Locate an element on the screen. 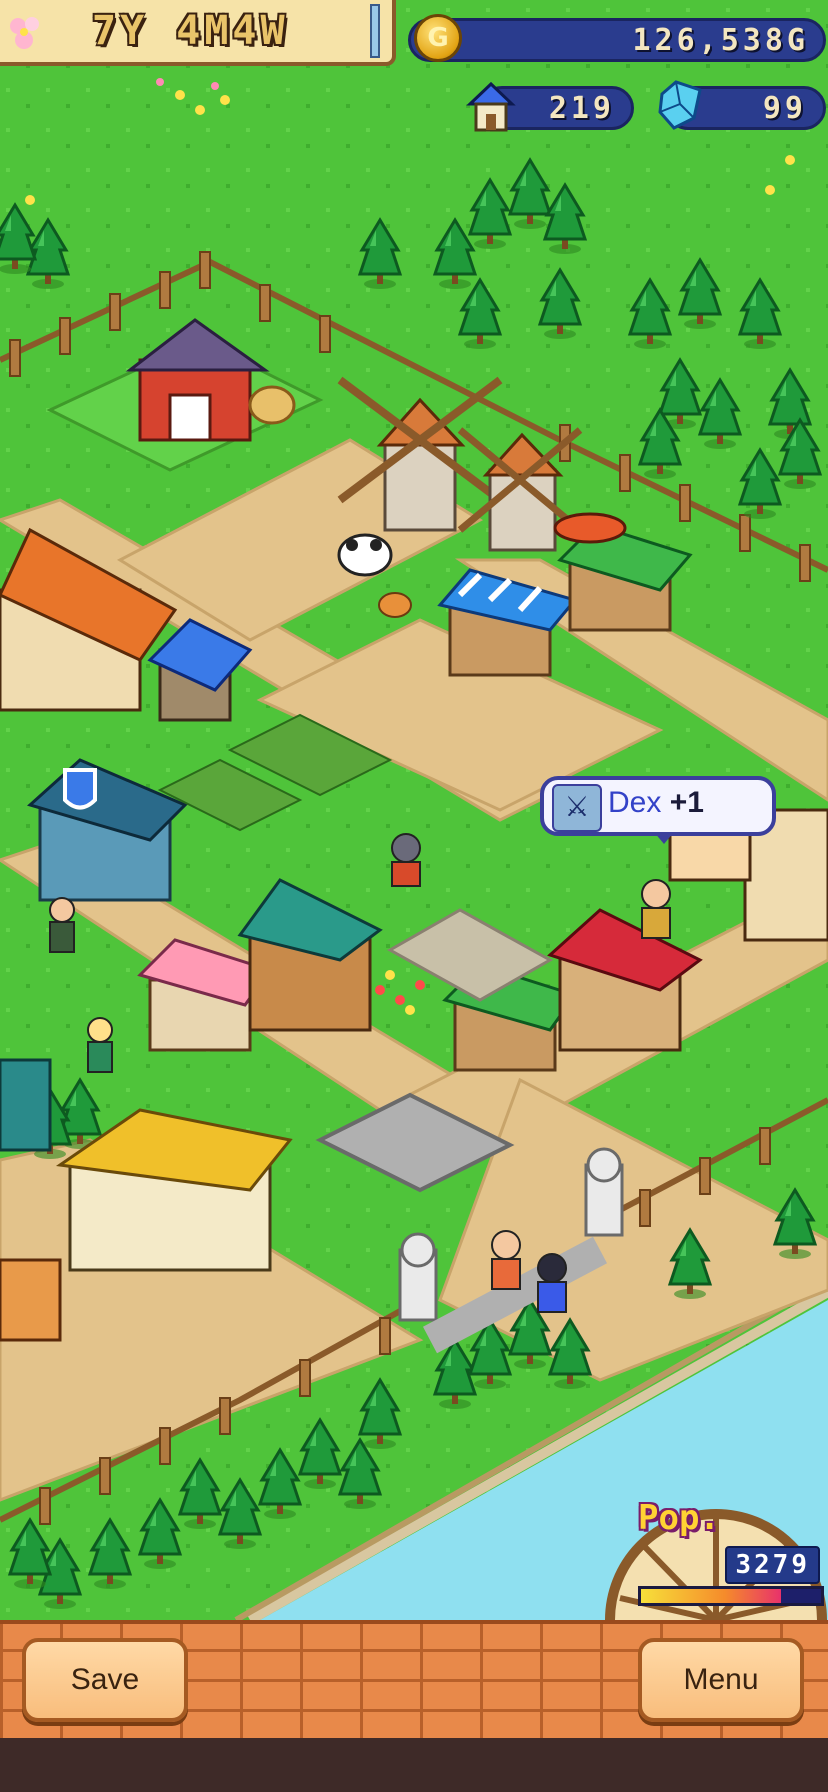 This screenshot has height=1792, width=828. coin-icon: G is located at coordinates (438, 38).